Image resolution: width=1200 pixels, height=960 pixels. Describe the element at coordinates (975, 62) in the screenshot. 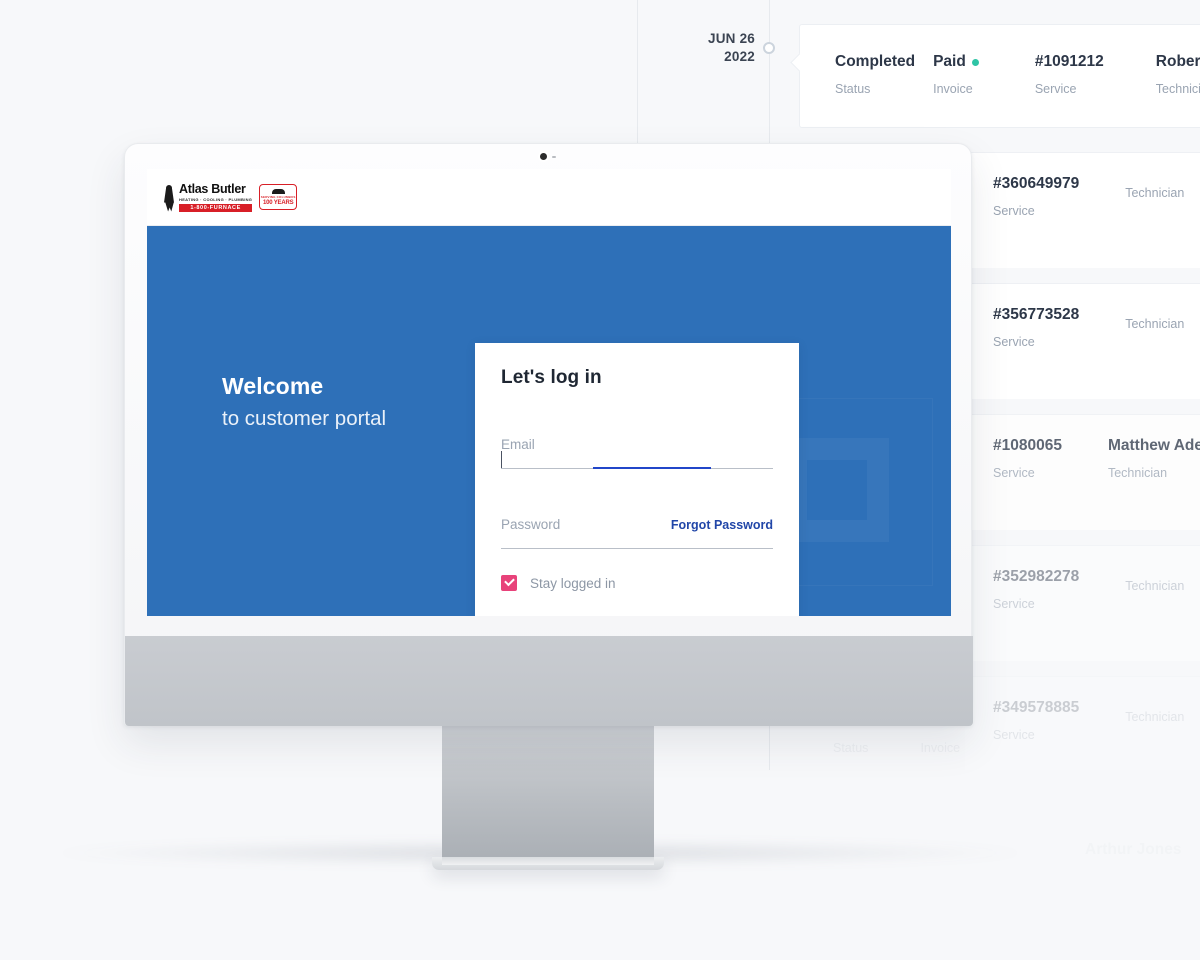

I see `paid-status-dot-icon` at that location.